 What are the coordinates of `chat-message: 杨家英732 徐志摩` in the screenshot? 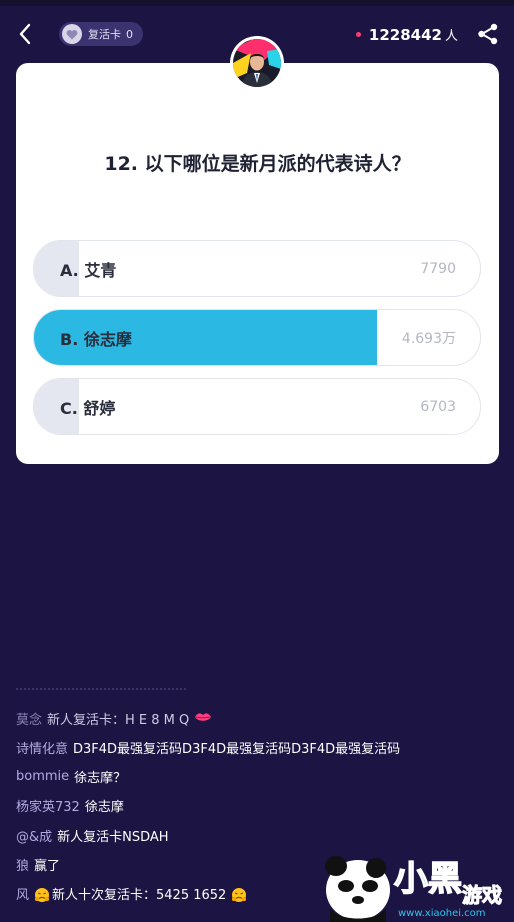 It's located at (70, 806).